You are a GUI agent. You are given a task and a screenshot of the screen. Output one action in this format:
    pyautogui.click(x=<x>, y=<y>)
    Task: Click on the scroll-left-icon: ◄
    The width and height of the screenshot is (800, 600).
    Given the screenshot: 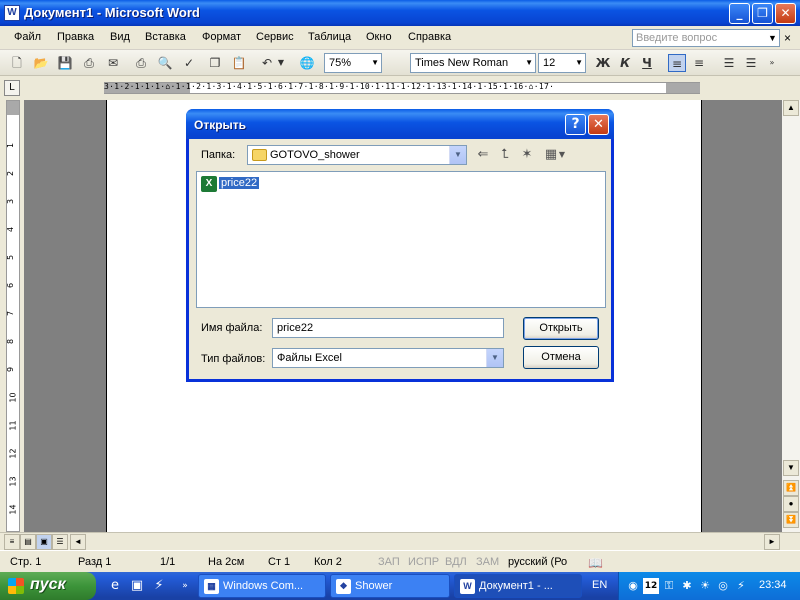 What is the action you would take?
    pyautogui.click(x=78, y=542)
    